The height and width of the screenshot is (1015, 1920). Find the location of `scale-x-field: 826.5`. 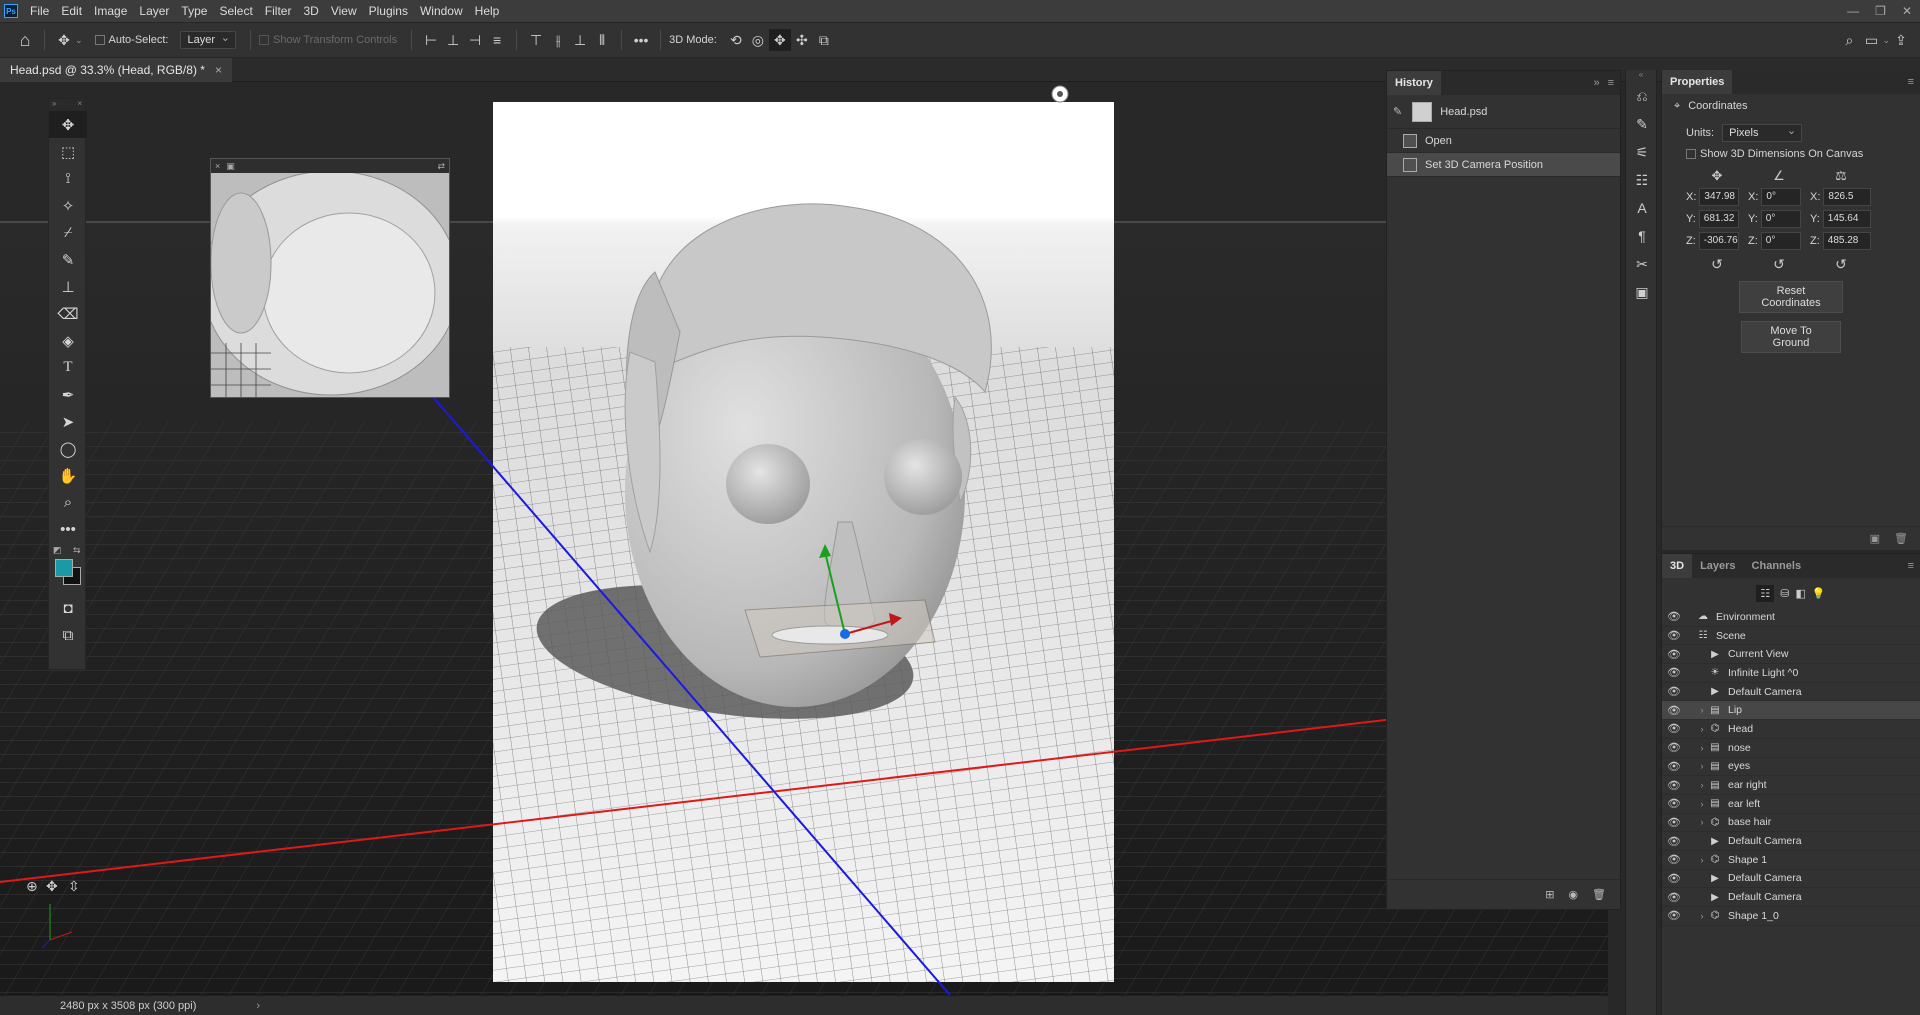

scale-x-field: 826.5 is located at coordinates (1847, 197).